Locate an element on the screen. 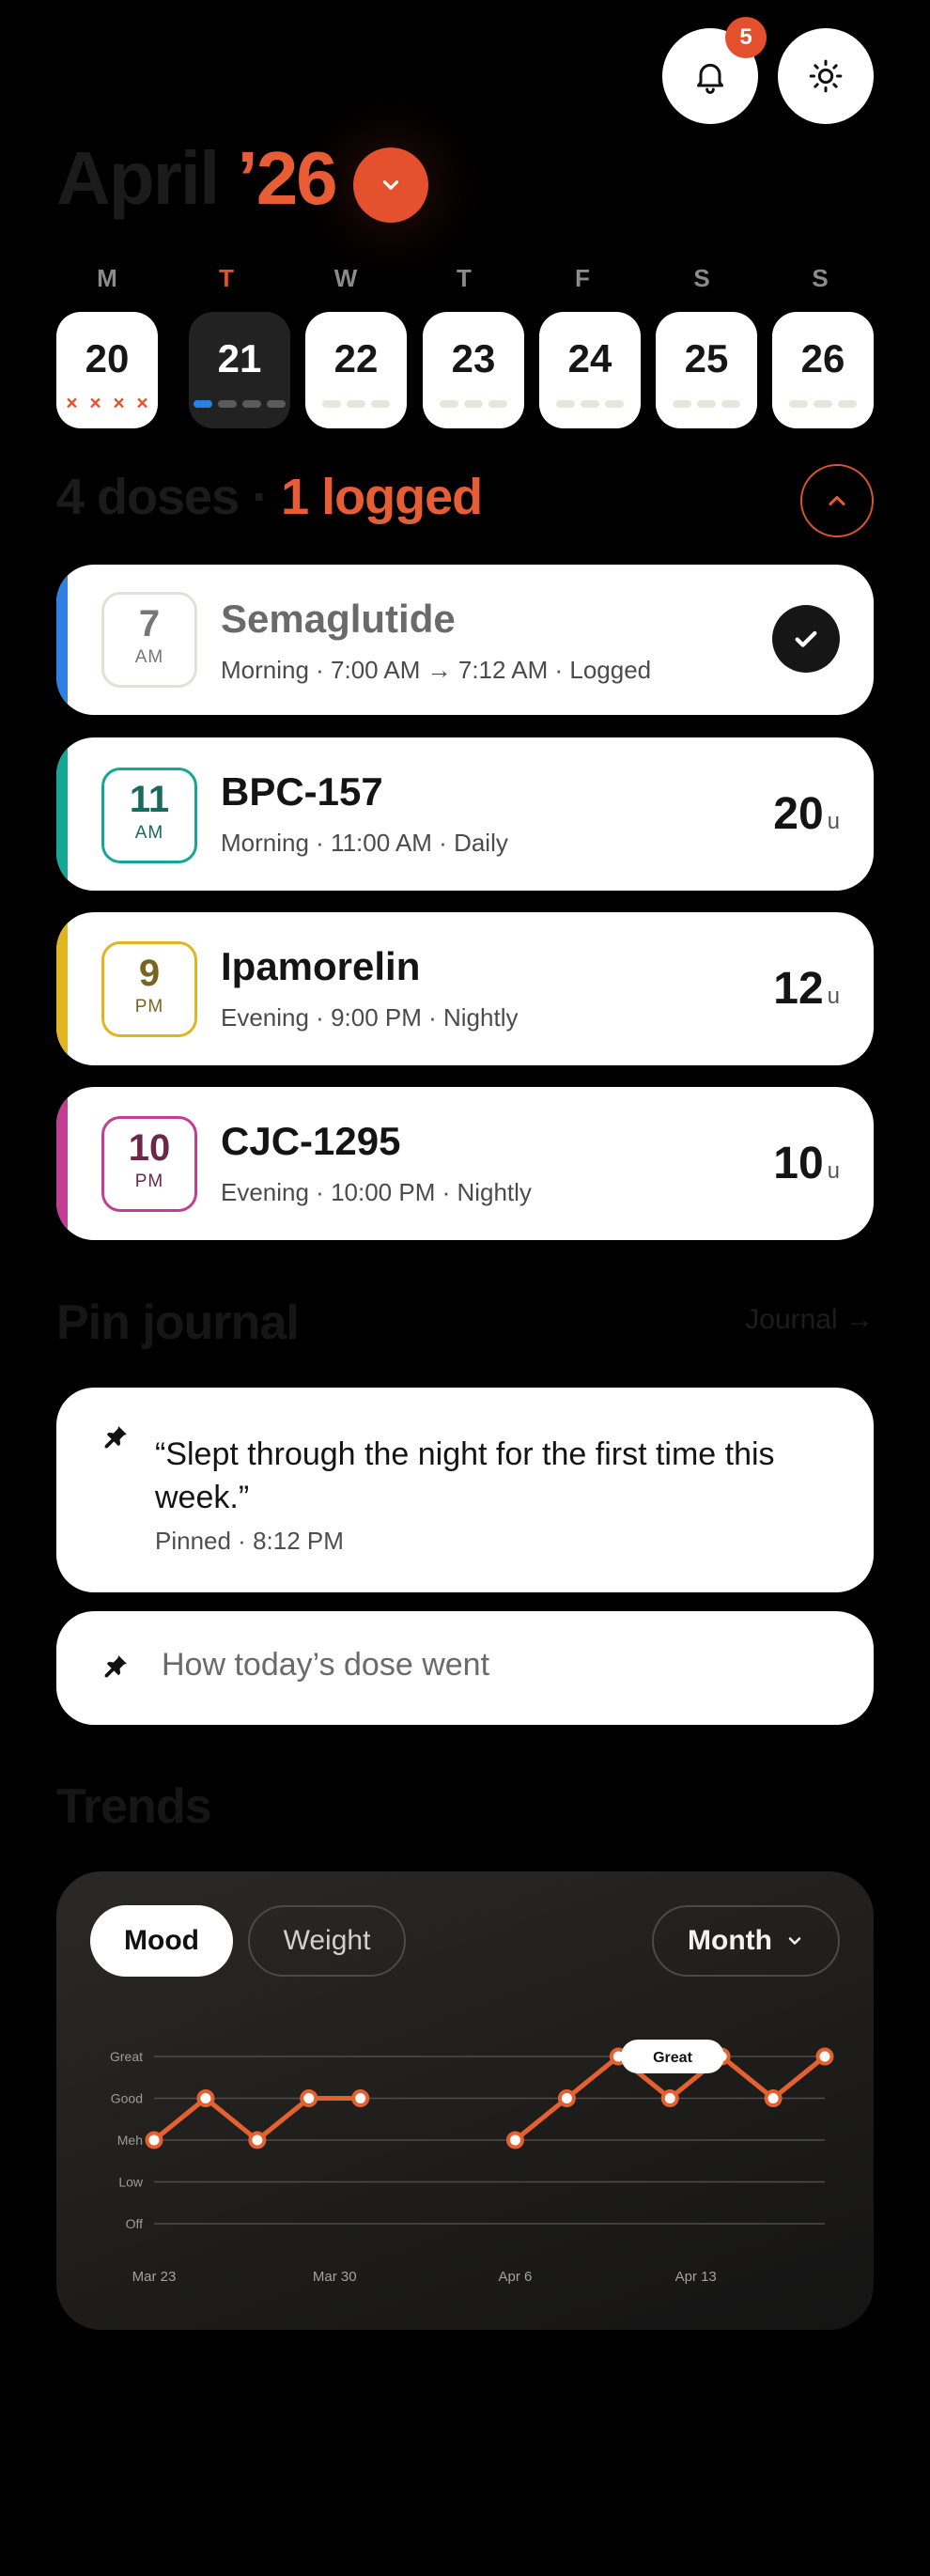 This screenshot has height=2576, width=930. dose-amount-value: 12 is located at coordinates (798, 989).